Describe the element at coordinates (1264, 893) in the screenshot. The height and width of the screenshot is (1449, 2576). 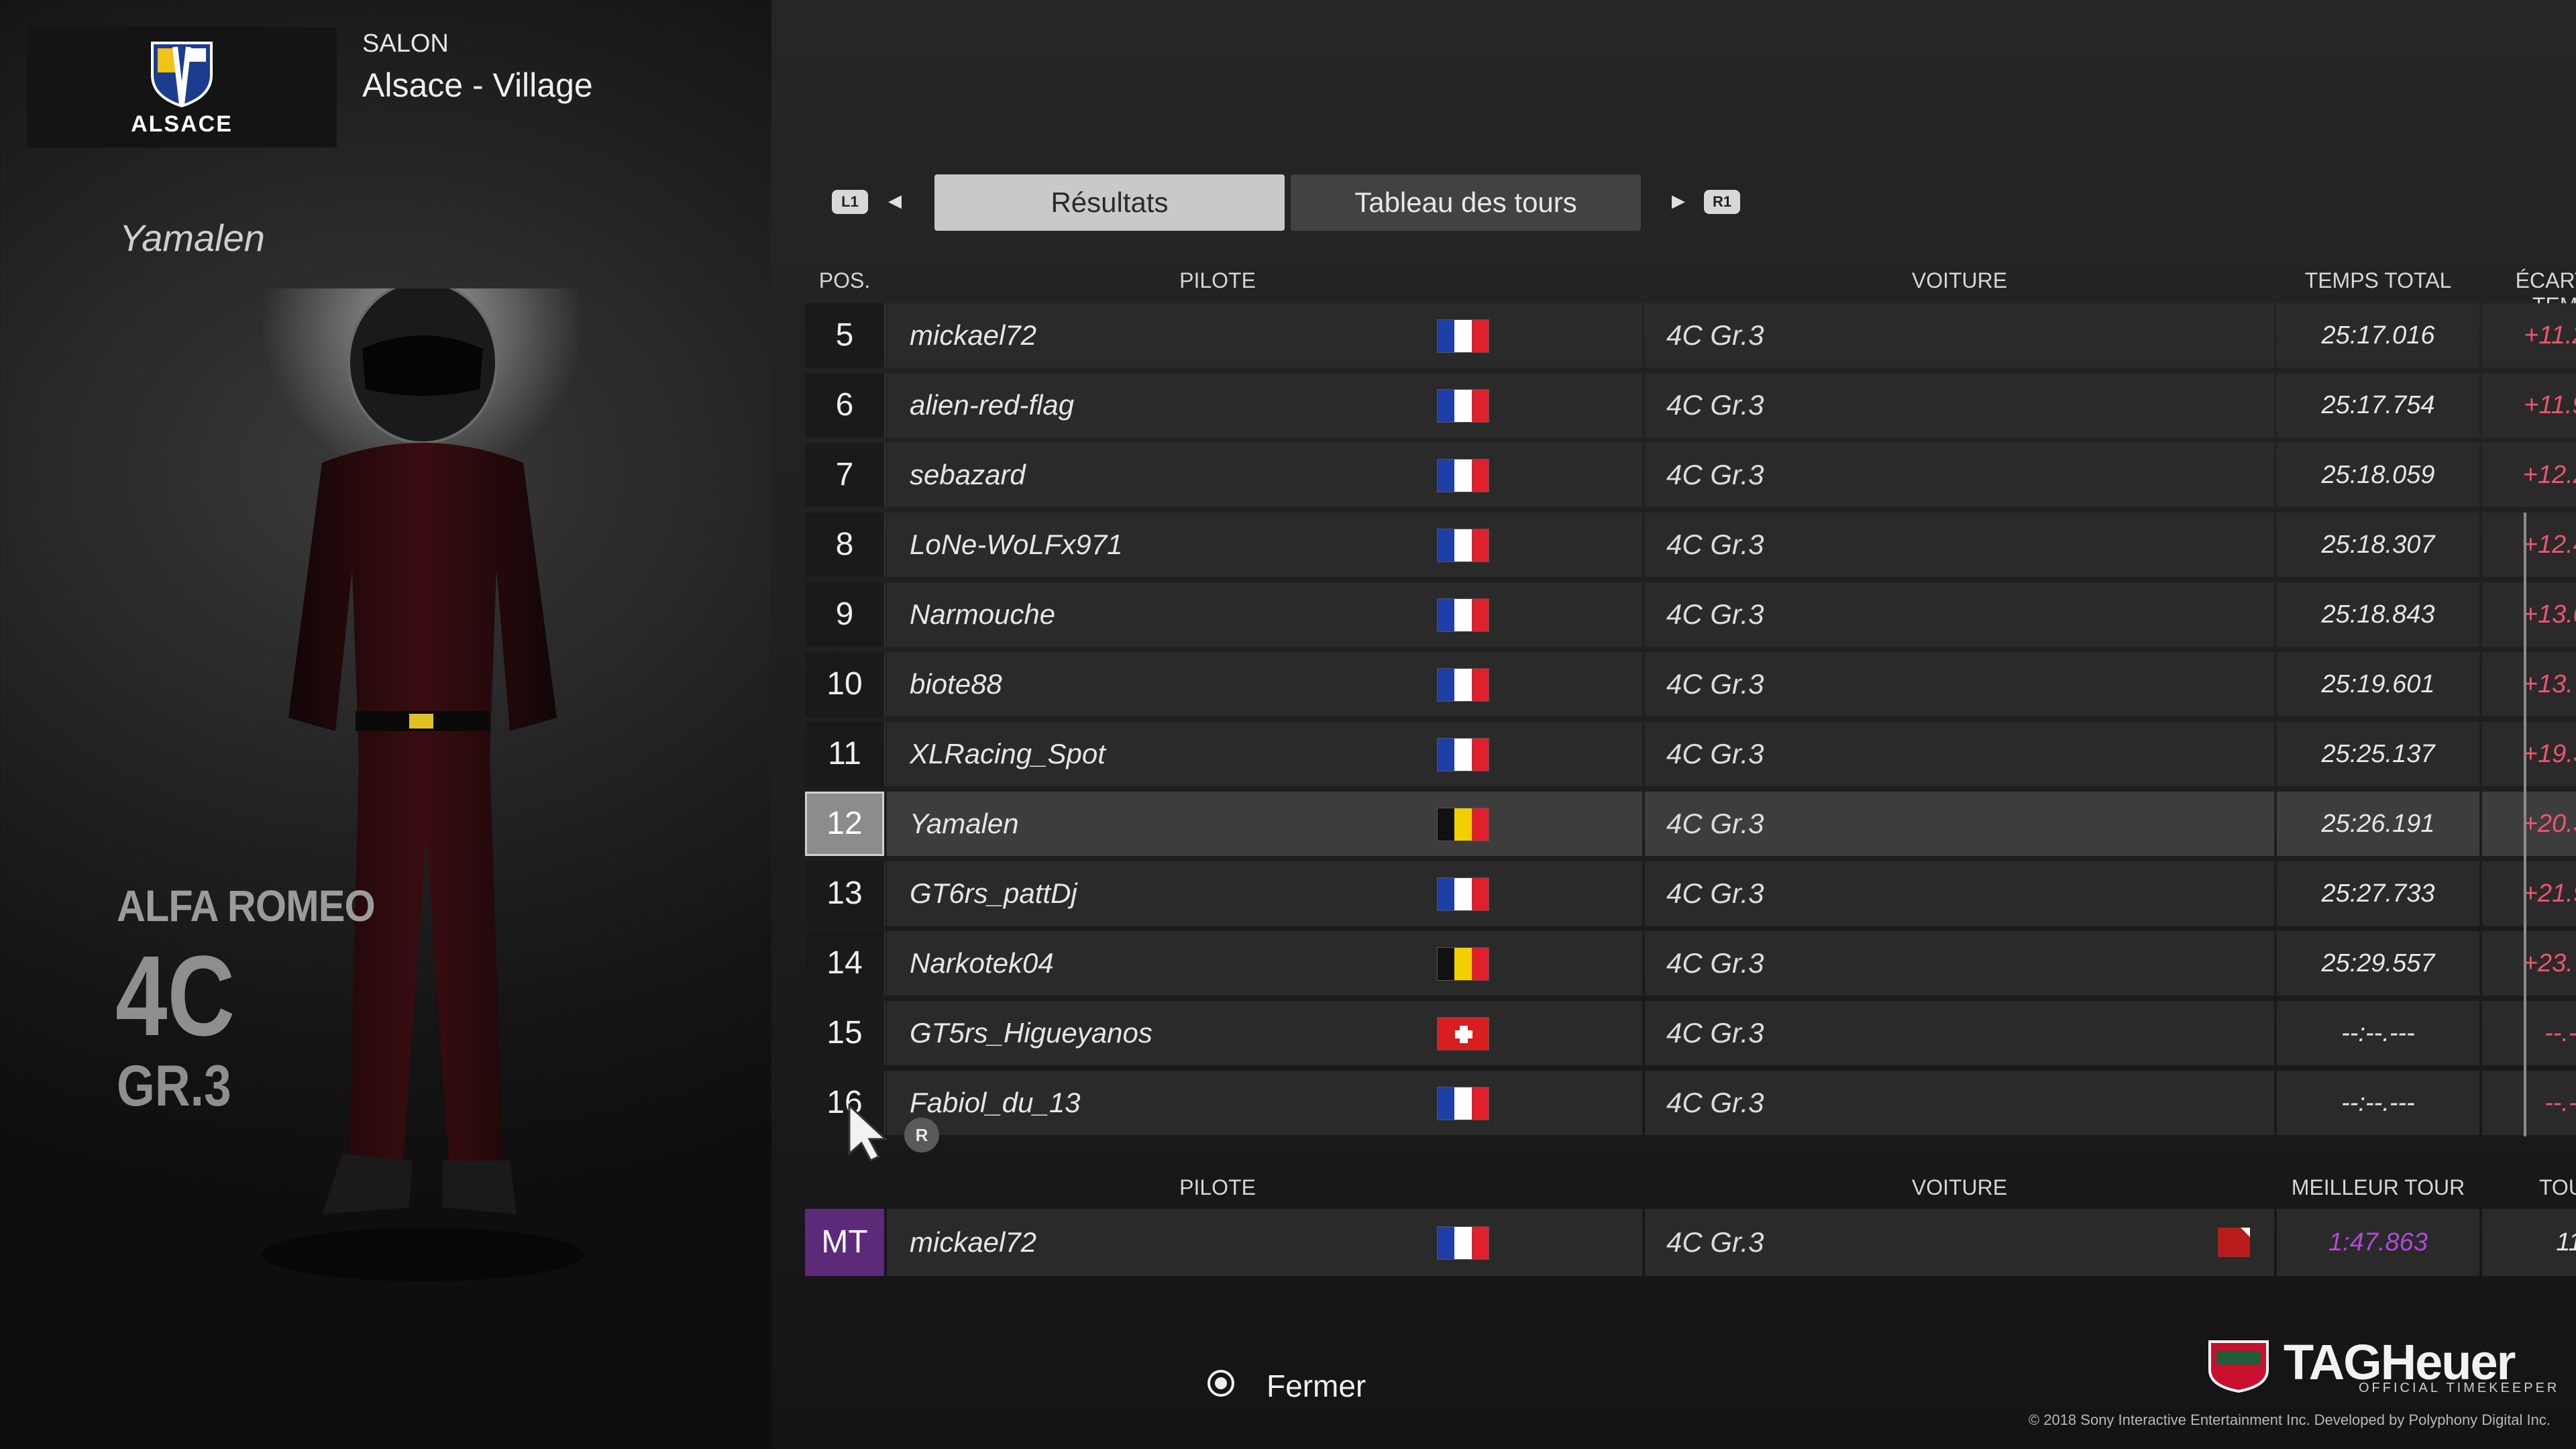
I see `pilot-cell: GT6rs_pattDj` at that location.